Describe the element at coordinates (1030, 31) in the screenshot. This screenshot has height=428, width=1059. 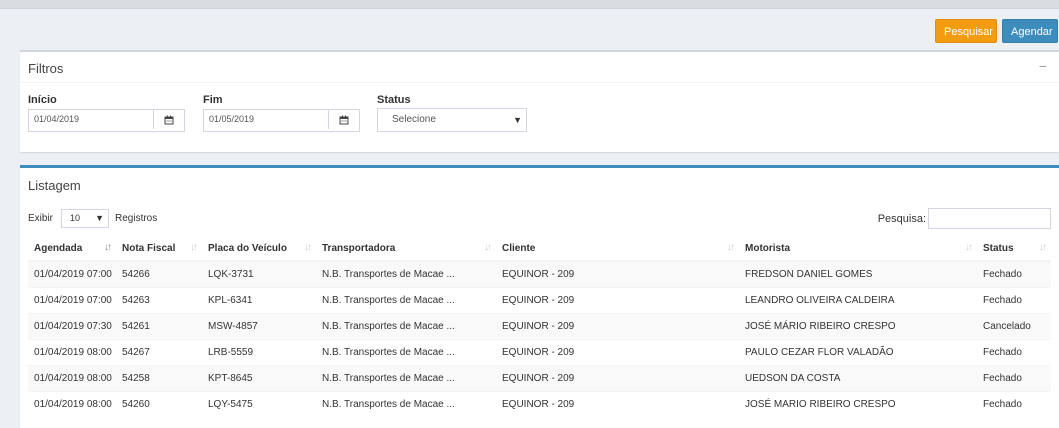
I see `agendar-button: Agendar` at that location.